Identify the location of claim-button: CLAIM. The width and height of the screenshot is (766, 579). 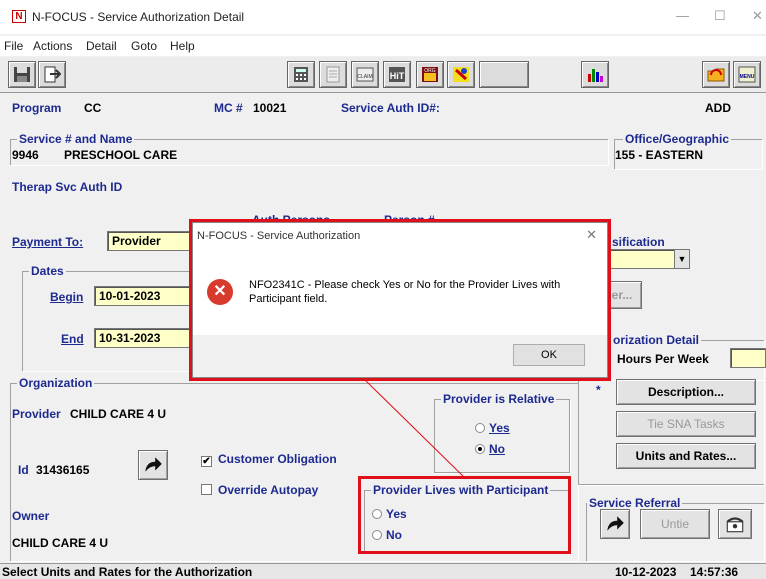
(365, 74).